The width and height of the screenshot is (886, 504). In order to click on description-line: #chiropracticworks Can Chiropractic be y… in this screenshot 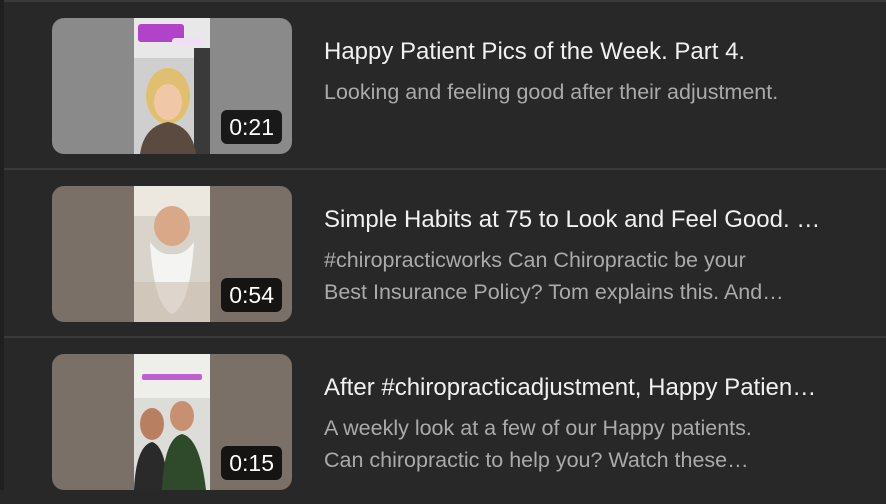, I will do `click(535, 260)`.